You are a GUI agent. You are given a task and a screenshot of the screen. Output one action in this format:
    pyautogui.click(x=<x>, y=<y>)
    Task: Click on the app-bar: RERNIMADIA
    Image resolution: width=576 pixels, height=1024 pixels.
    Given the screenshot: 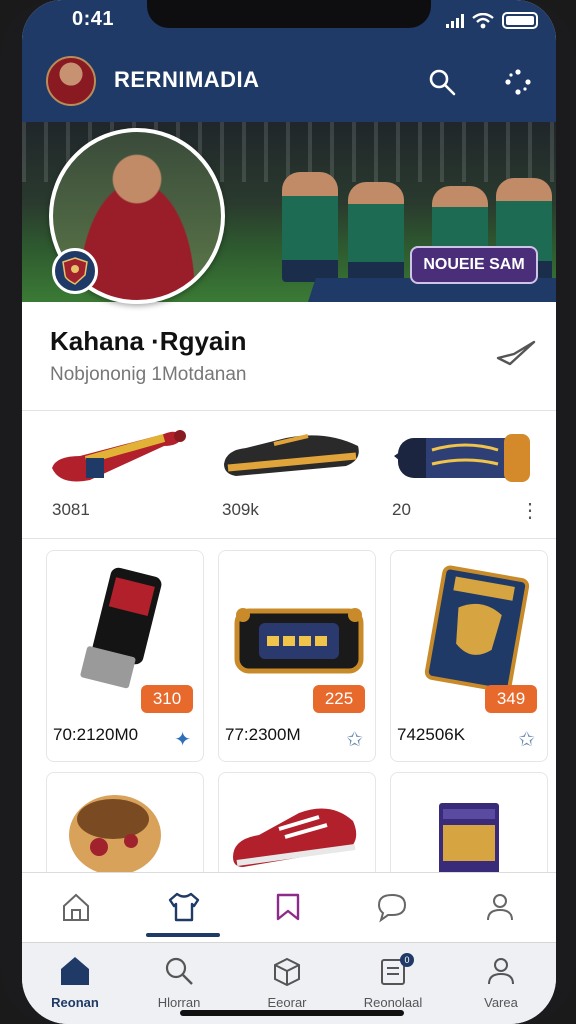 What is the action you would take?
    pyautogui.click(x=289, y=81)
    